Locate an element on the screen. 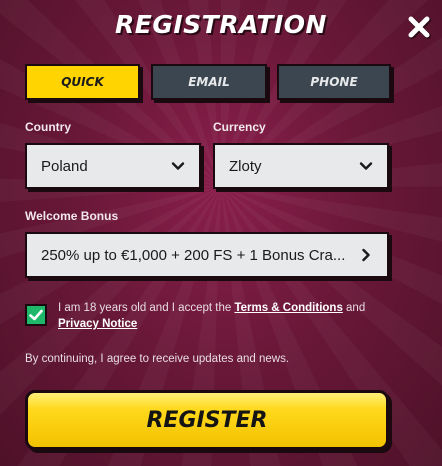 The width and height of the screenshot is (442, 466). chevron-right-icon is located at coordinates (366, 255).